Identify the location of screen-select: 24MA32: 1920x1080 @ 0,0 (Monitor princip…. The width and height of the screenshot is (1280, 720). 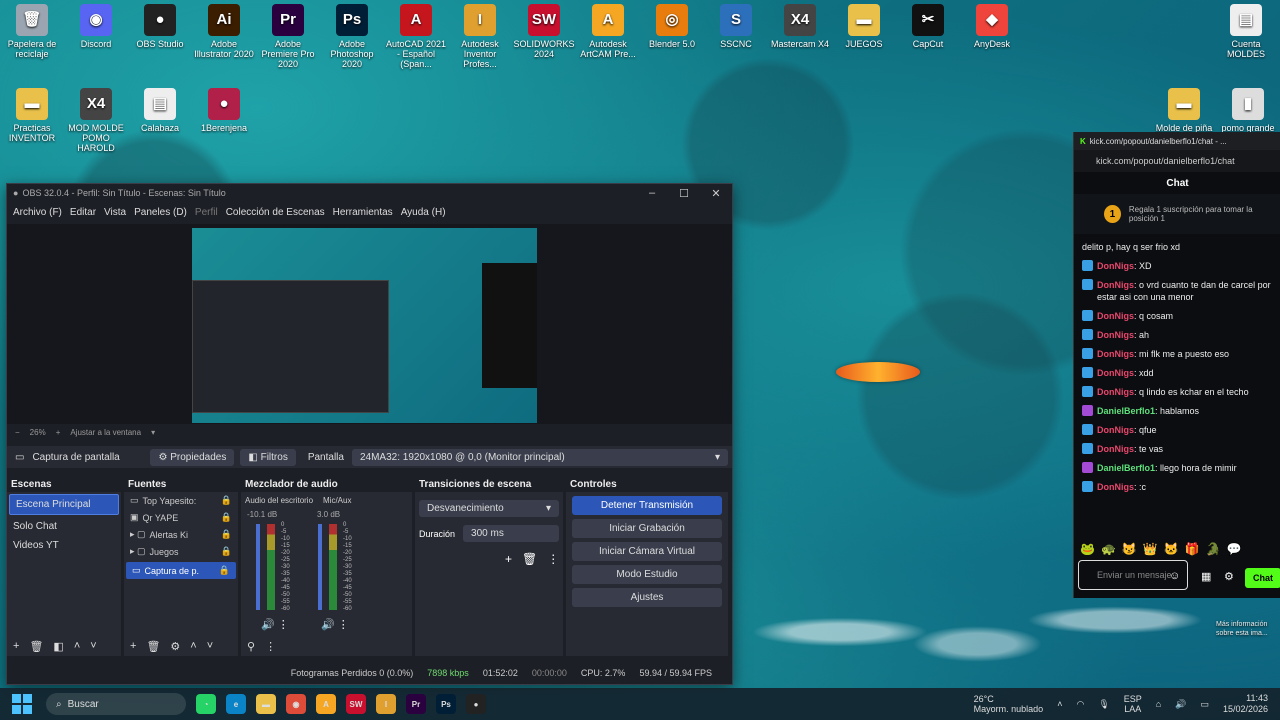
(539, 457).